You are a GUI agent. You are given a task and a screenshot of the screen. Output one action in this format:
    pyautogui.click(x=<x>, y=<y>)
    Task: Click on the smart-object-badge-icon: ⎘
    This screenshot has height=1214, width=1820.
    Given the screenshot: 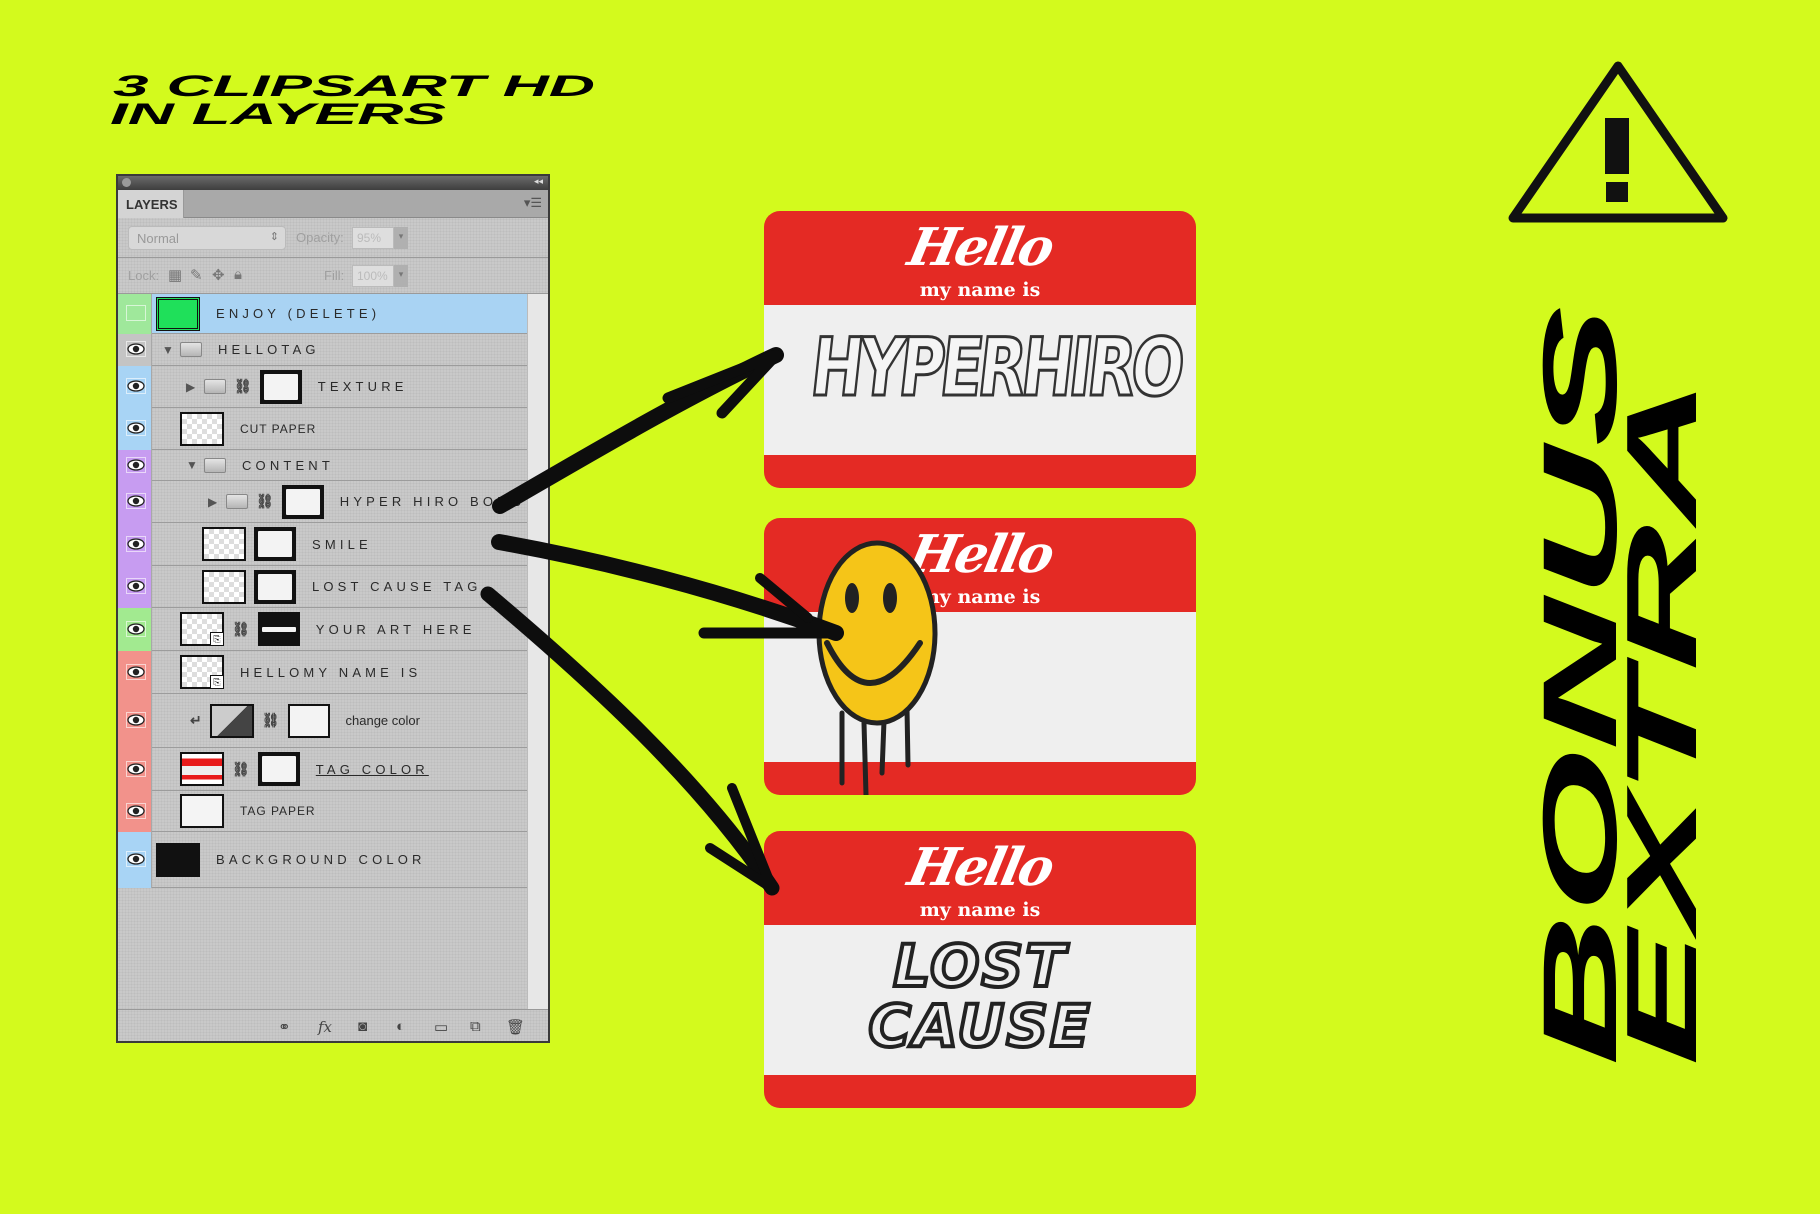 What is the action you would take?
    pyautogui.click(x=217, y=682)
    